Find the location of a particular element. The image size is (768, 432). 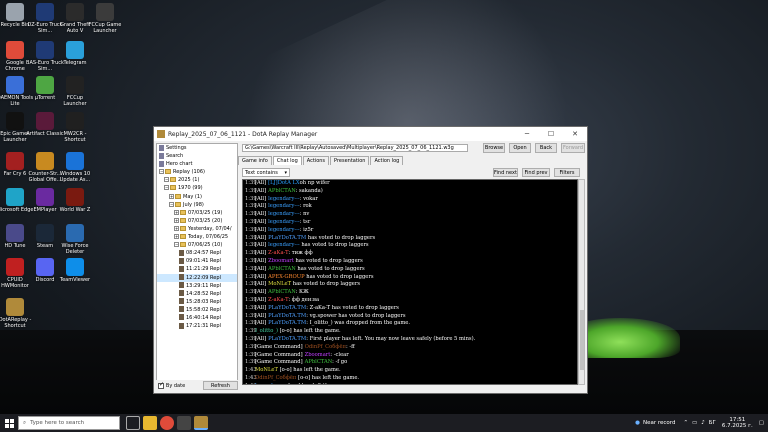

tree-node: 11:21:29 Repl is located at coordinates (197, 269).